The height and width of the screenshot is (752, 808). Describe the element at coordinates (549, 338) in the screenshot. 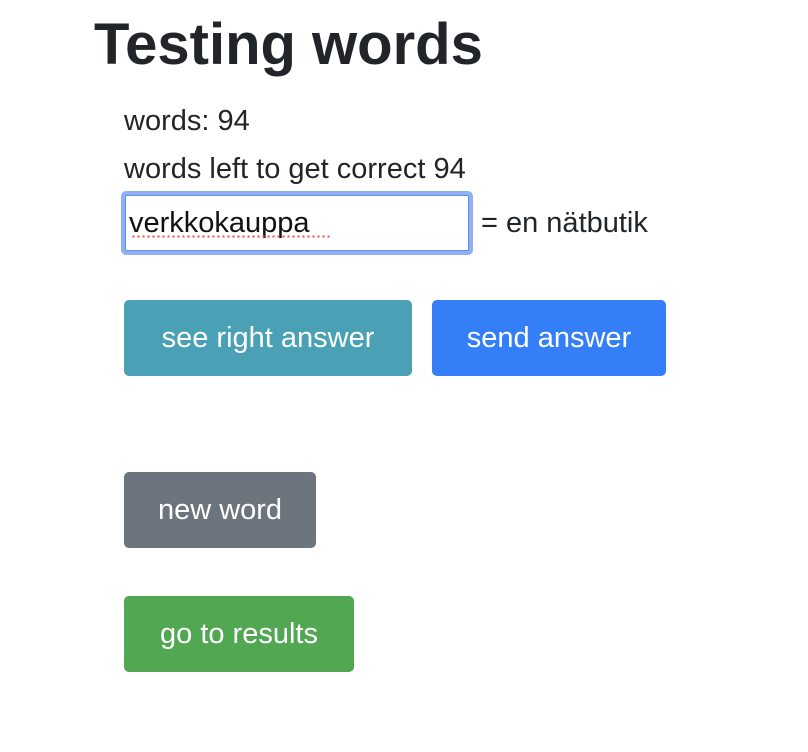

I see `send-answer-button: send answer` at that location.